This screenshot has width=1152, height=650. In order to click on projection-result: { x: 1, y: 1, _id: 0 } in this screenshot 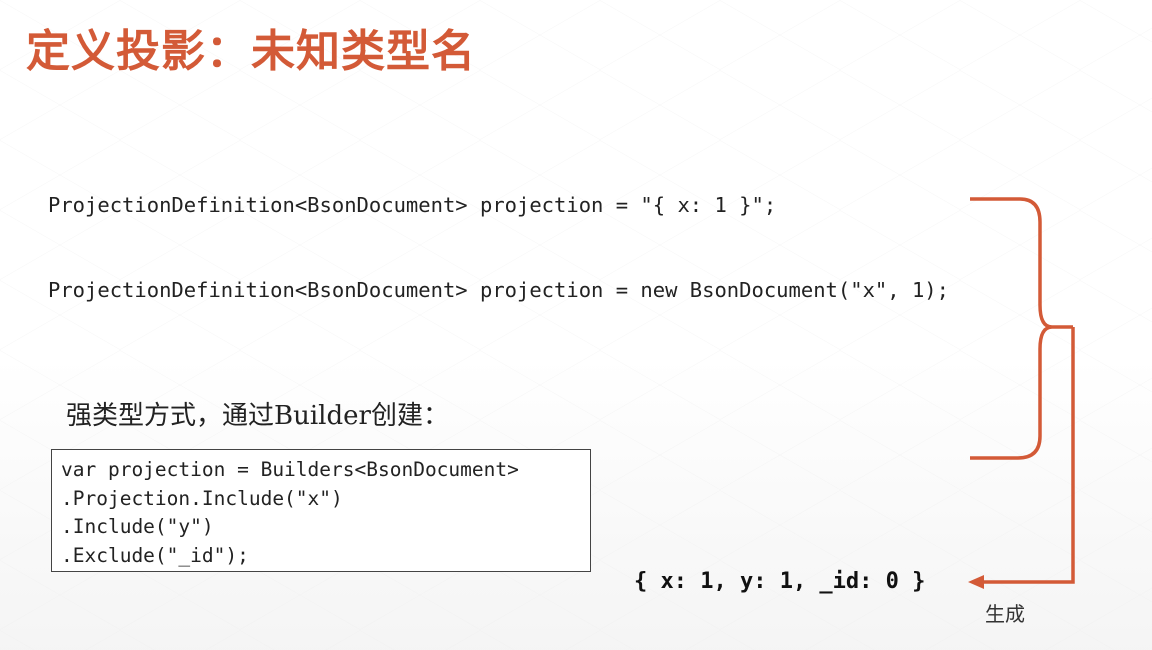, I will do `click(780, 581)`.